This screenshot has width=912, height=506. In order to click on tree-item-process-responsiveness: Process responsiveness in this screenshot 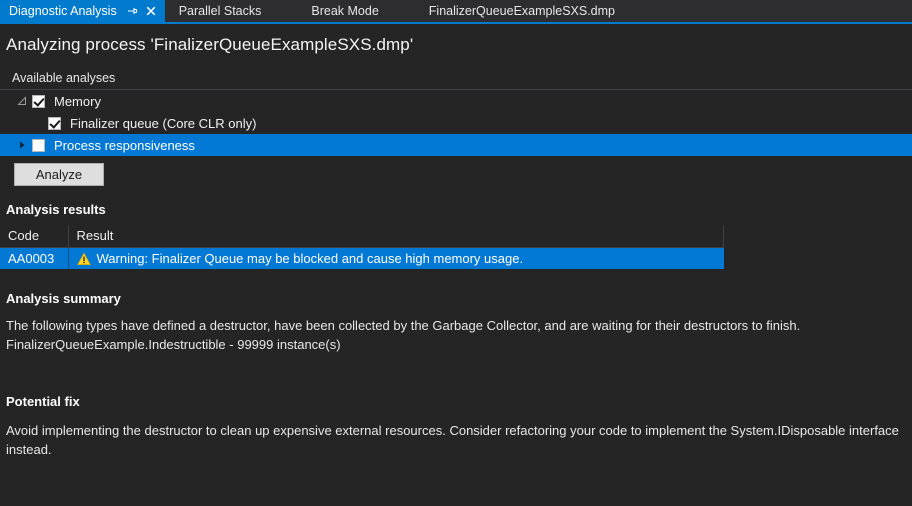, I will do `click(456, 145)`.